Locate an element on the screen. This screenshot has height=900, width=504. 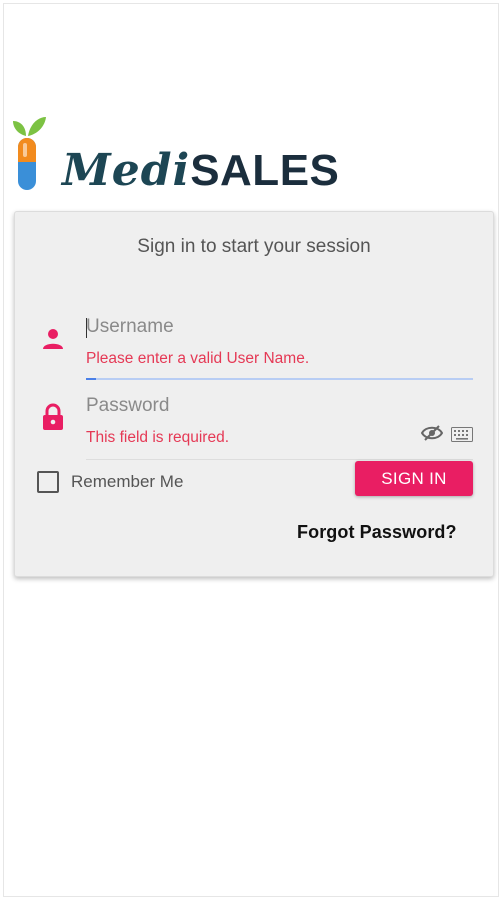
person-icon is located at coordinates (53, 339).